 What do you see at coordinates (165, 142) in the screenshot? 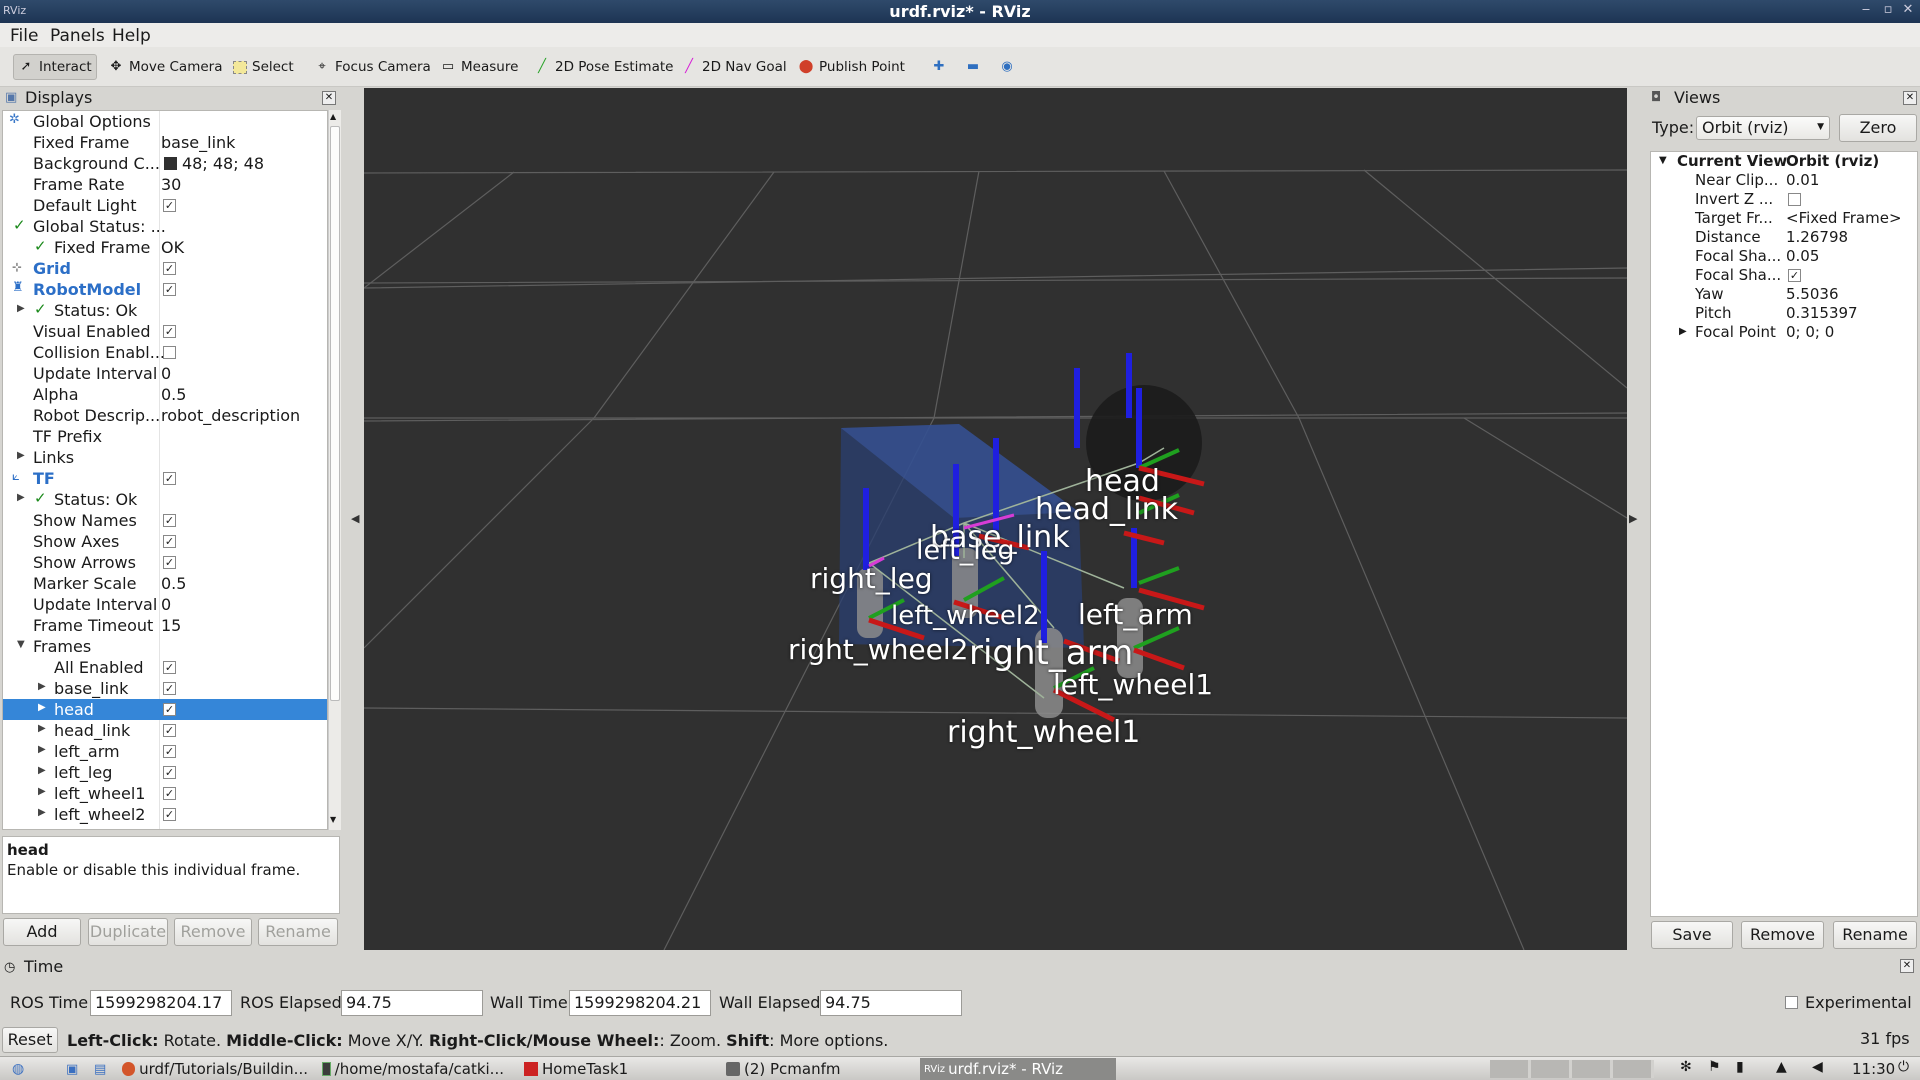
I see `tree-row-fixed-frame: Fixed Frame base_link` at bounding box center [165, 142].